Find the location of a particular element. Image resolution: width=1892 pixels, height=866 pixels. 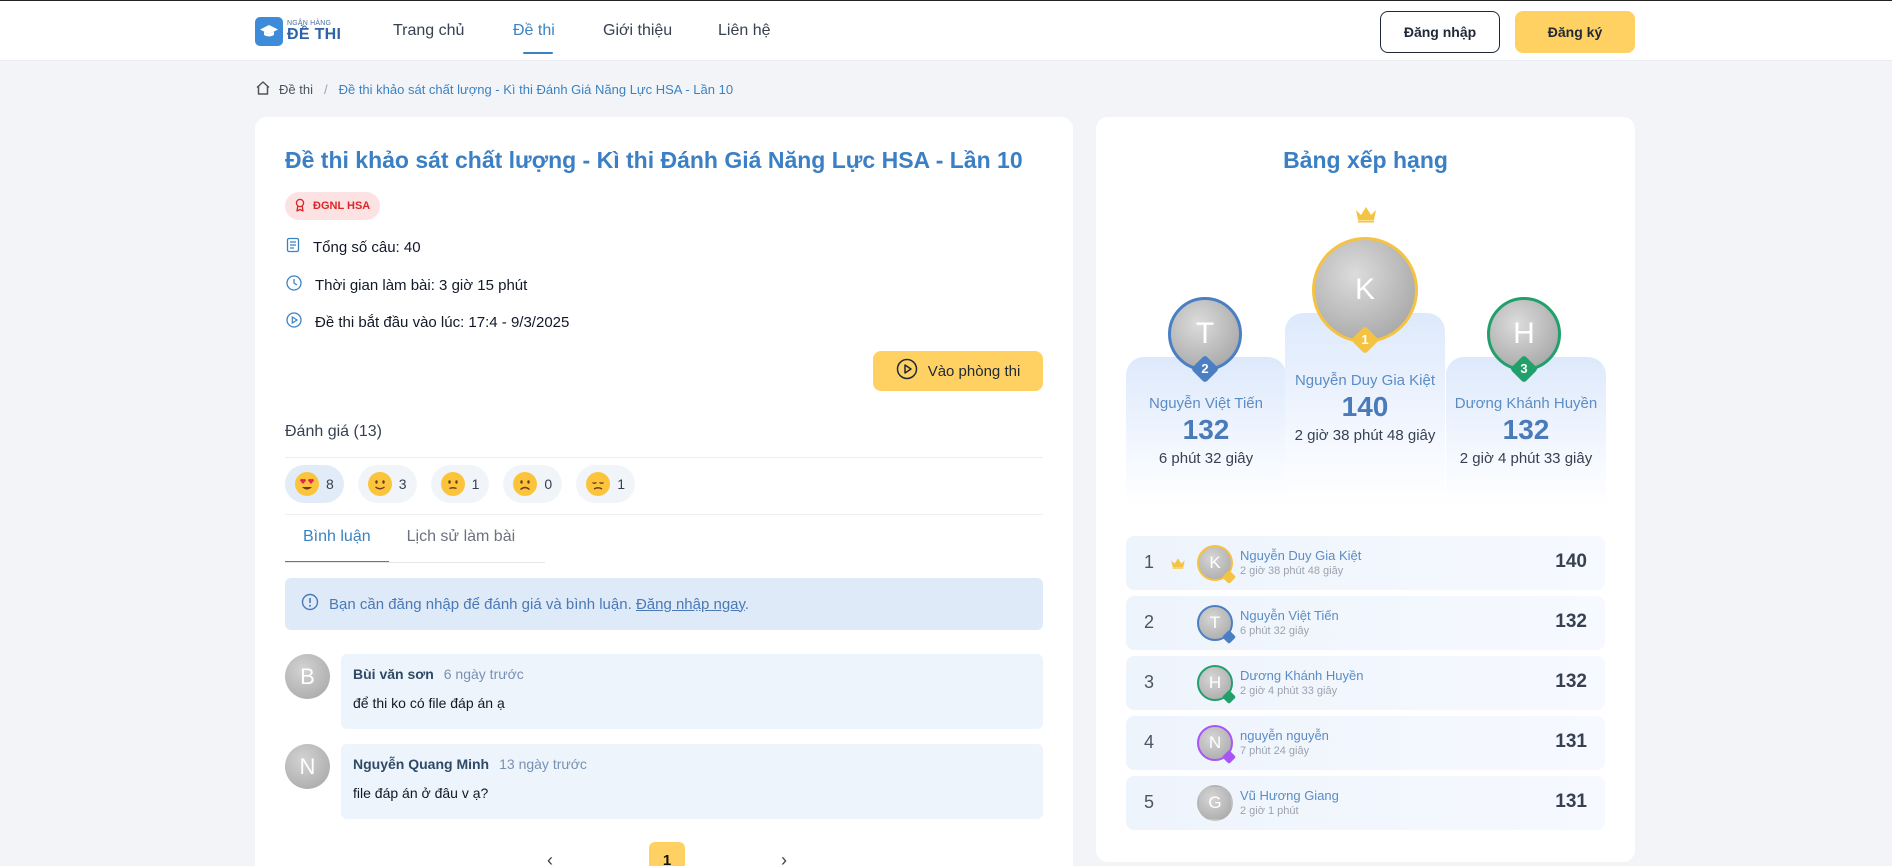

row-rank: 2 is located at coordinates (1149, 622).